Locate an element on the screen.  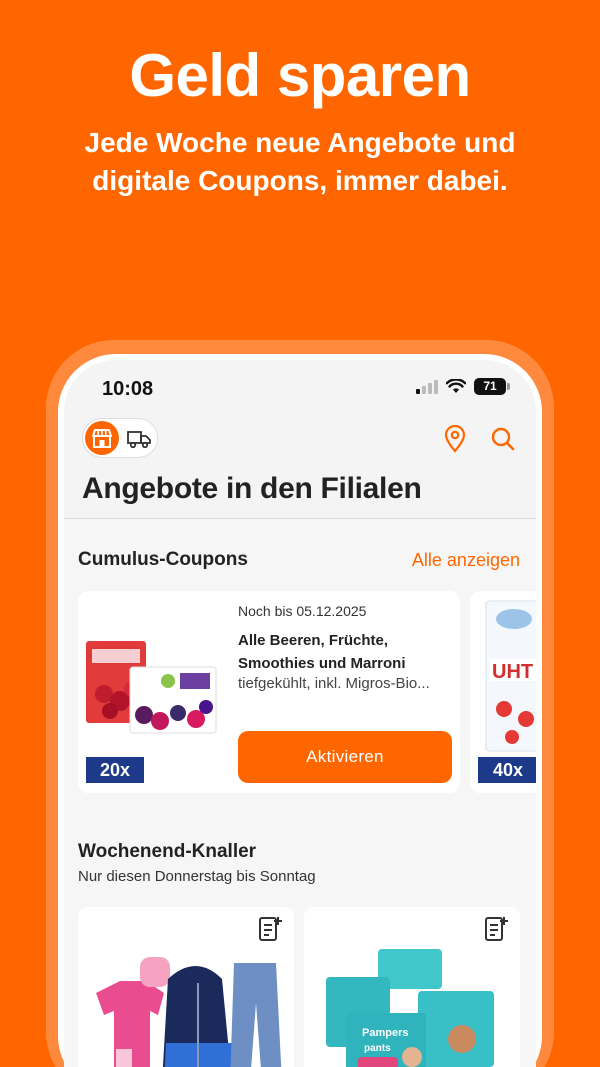
truck-icon is located at coordinates (139, 439).